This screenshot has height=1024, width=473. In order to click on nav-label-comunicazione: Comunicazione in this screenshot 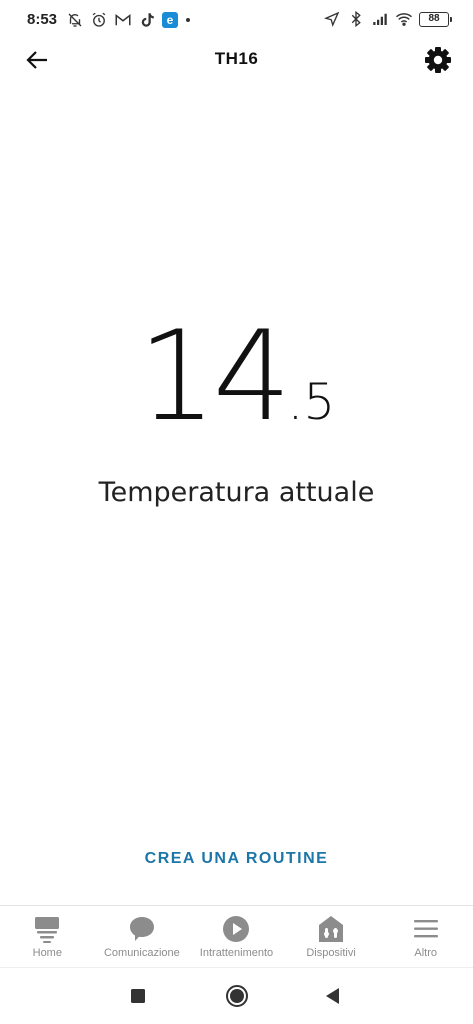, I will do `click(141, 953)`.